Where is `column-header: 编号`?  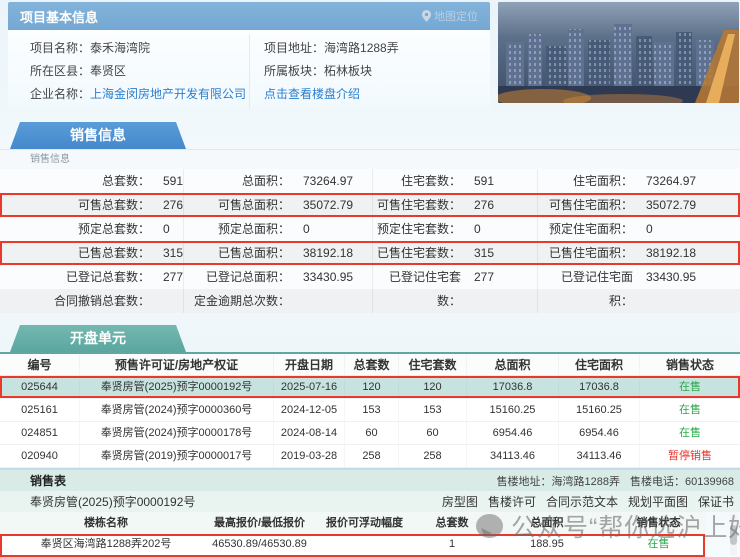
column-header: 编号 is located at coordinates (40, 364).